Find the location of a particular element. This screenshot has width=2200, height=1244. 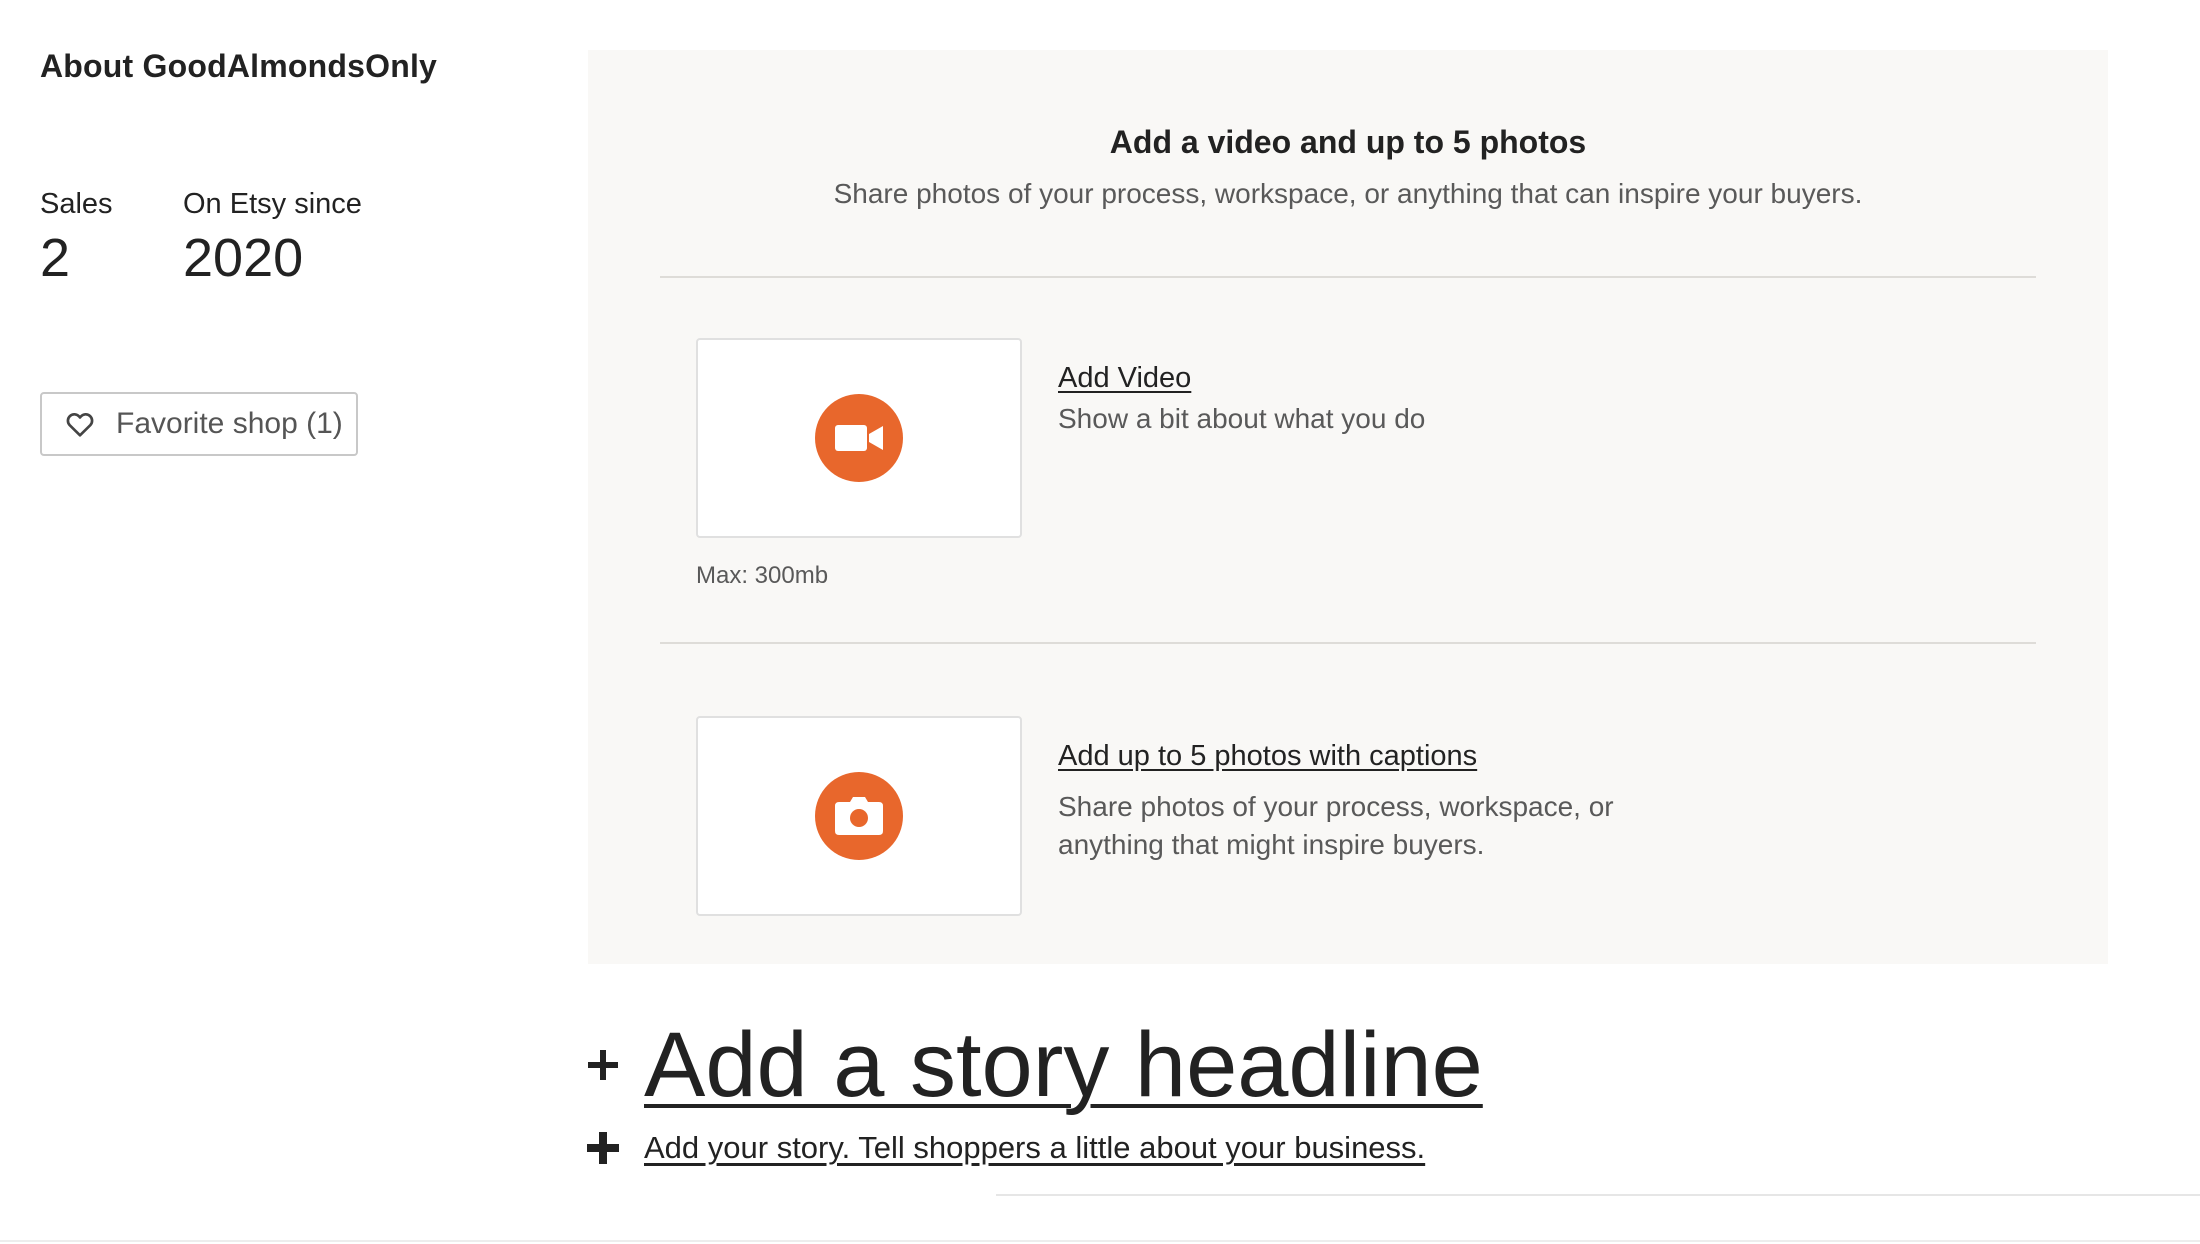

add-story-headline-row: Add a story headline is located at coordinates (1034, 1065).